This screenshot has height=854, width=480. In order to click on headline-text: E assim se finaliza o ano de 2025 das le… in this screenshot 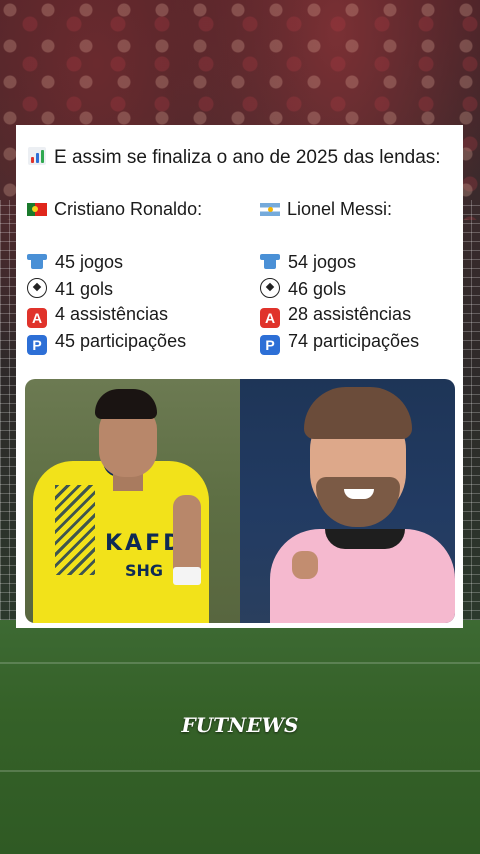, I will do `click(247, 157)`.